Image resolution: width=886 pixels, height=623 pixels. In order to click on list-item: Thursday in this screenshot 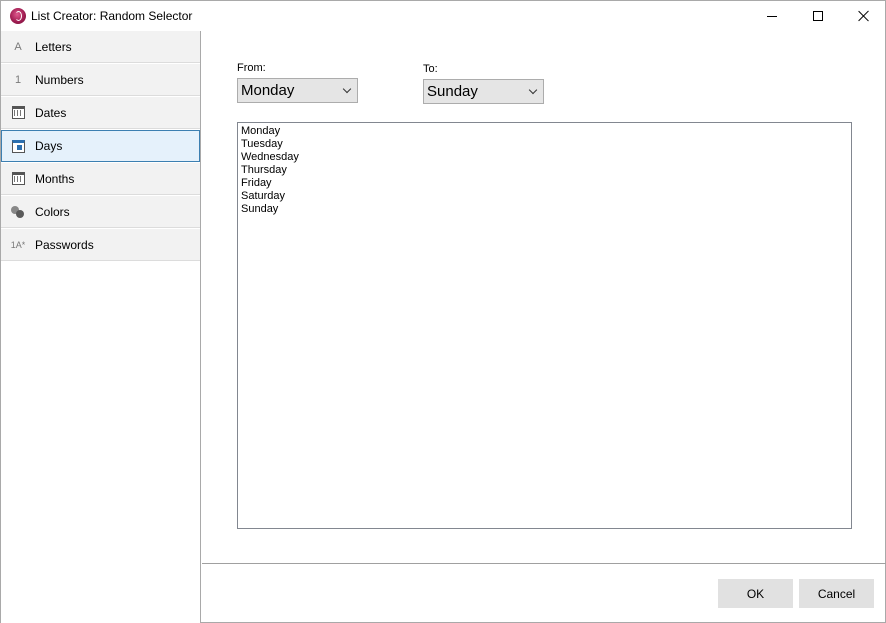, I will do `click(264, 170)`.